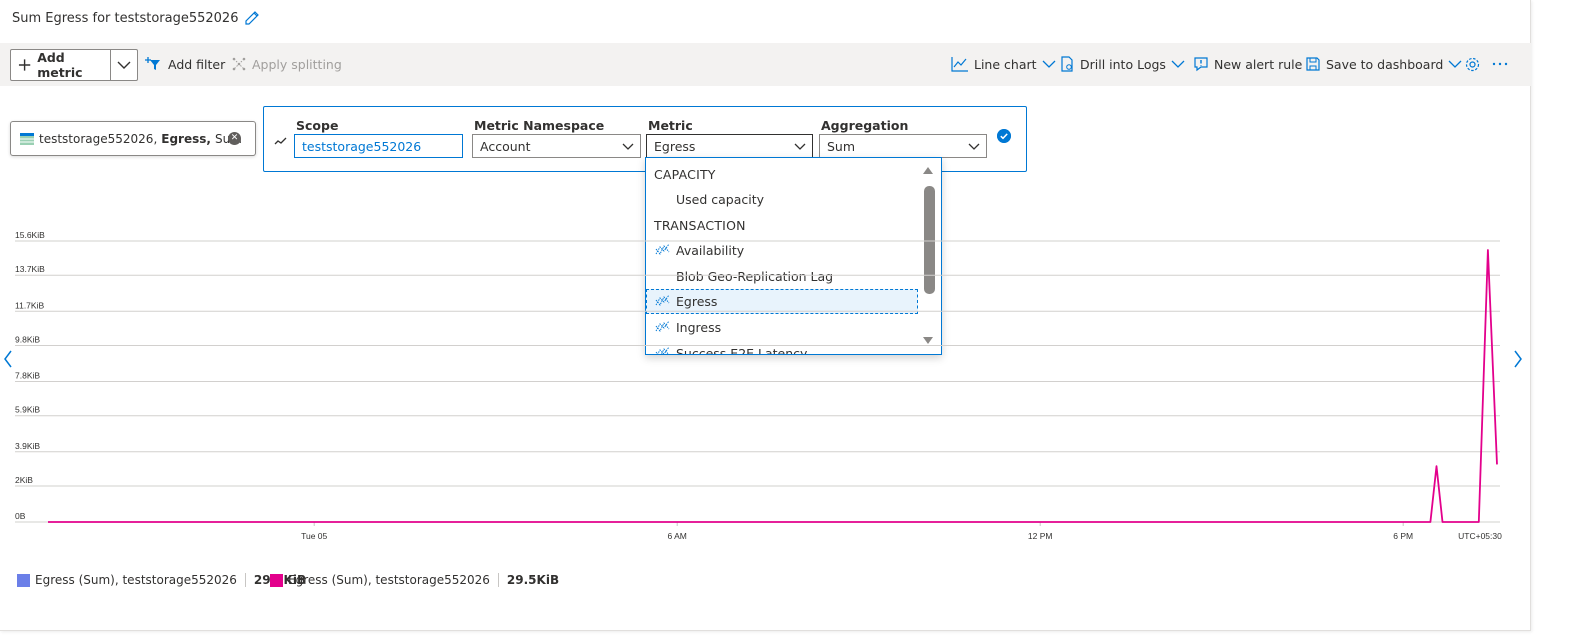 The height and width of the screenshot is (637, 1584). I want to click on y-tick-label: 11.7KiB, so click(29, 305).